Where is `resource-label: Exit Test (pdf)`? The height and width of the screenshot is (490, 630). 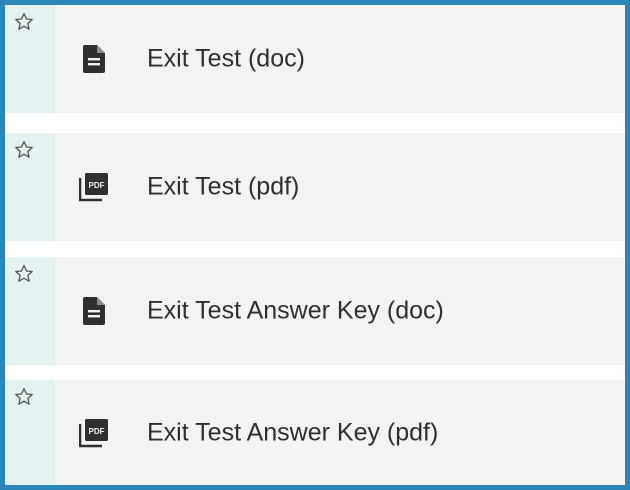
resource-label: Exit Test (pdf) is located at coordinates (223, 186).